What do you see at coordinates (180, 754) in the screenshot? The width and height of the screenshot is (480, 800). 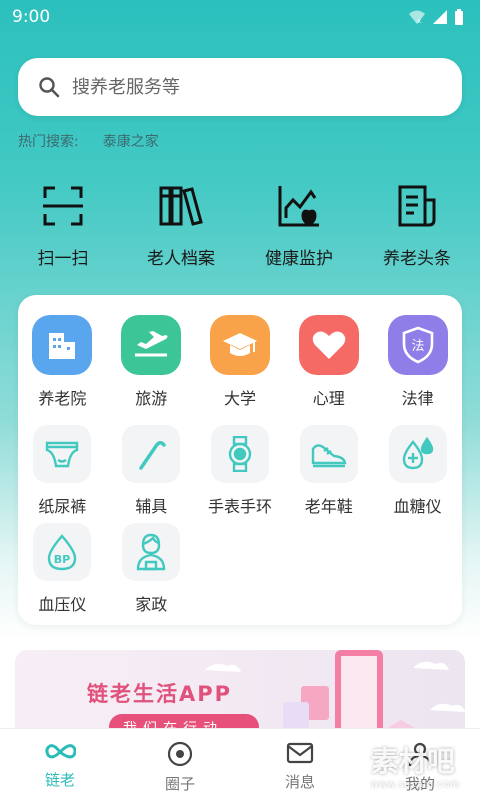 I see `circle-dot-icon` at bounding box center [180, 754].